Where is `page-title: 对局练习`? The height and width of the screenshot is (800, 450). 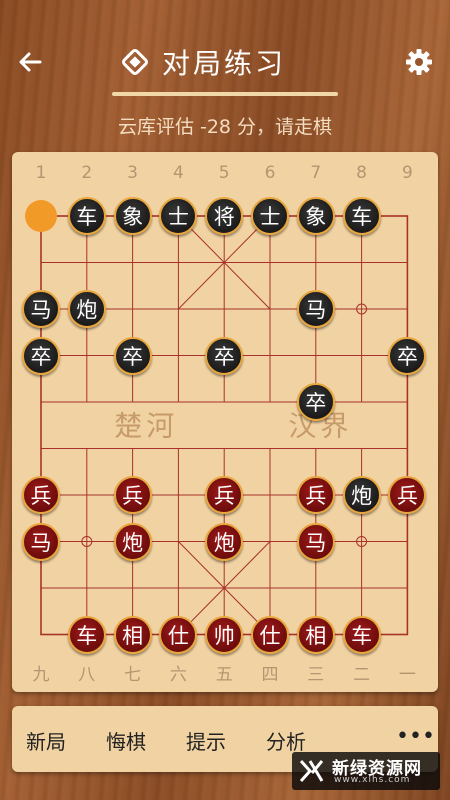 page-title: 对局练习 is located at coordinates (203, 62).